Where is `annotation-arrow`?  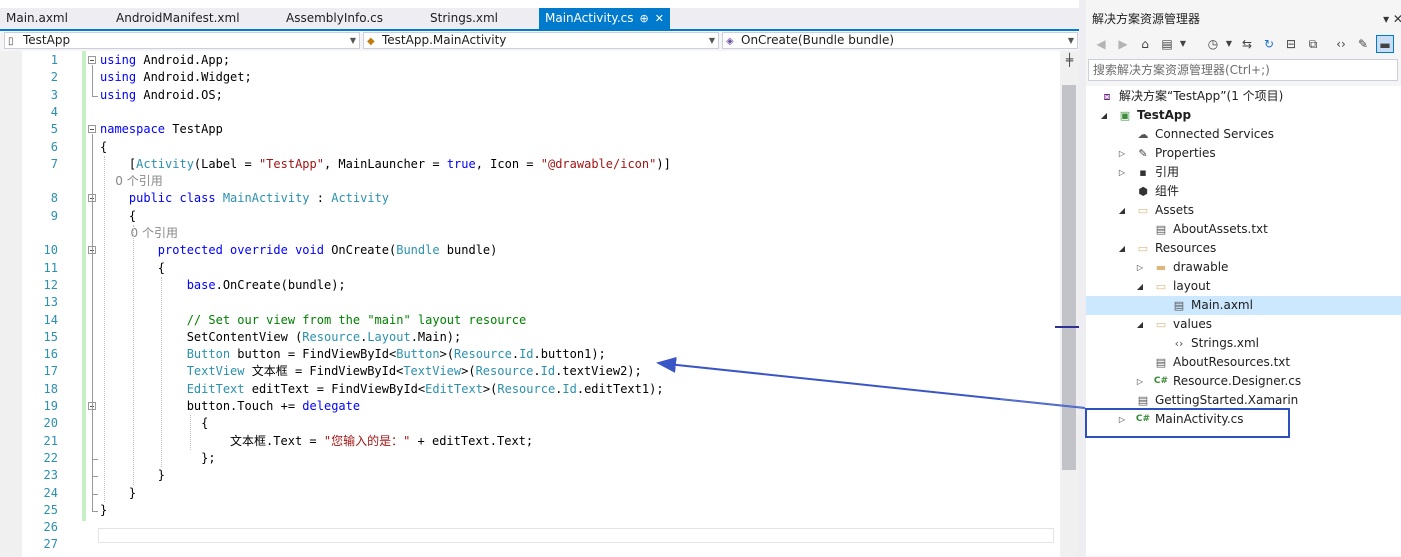
annotation-arrow is located at coordinates (871, 382).